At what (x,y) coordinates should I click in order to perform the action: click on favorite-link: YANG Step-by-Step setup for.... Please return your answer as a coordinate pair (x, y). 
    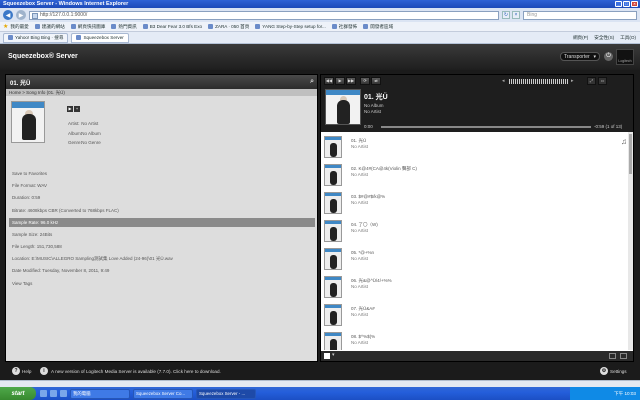
    Looking at the image, I should click on (290, 26).